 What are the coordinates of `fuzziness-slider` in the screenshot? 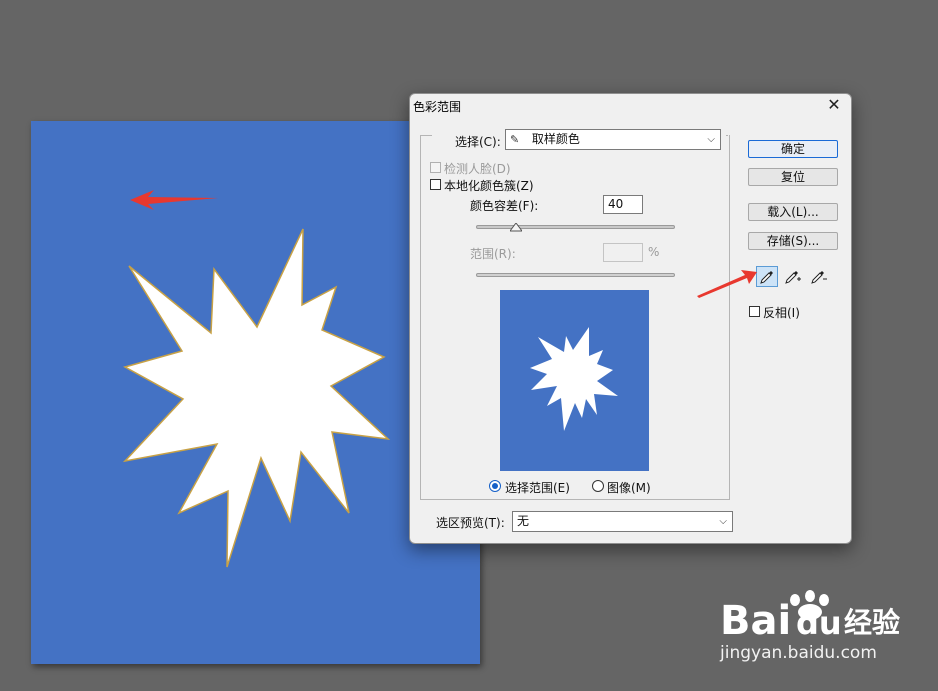 It's located at (575, 227).